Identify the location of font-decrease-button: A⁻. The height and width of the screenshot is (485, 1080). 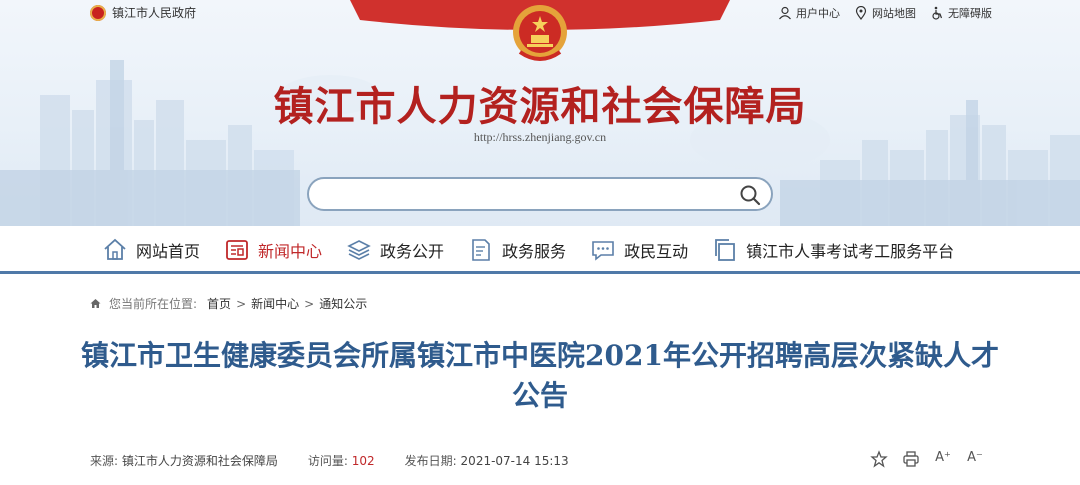
(975, 459).